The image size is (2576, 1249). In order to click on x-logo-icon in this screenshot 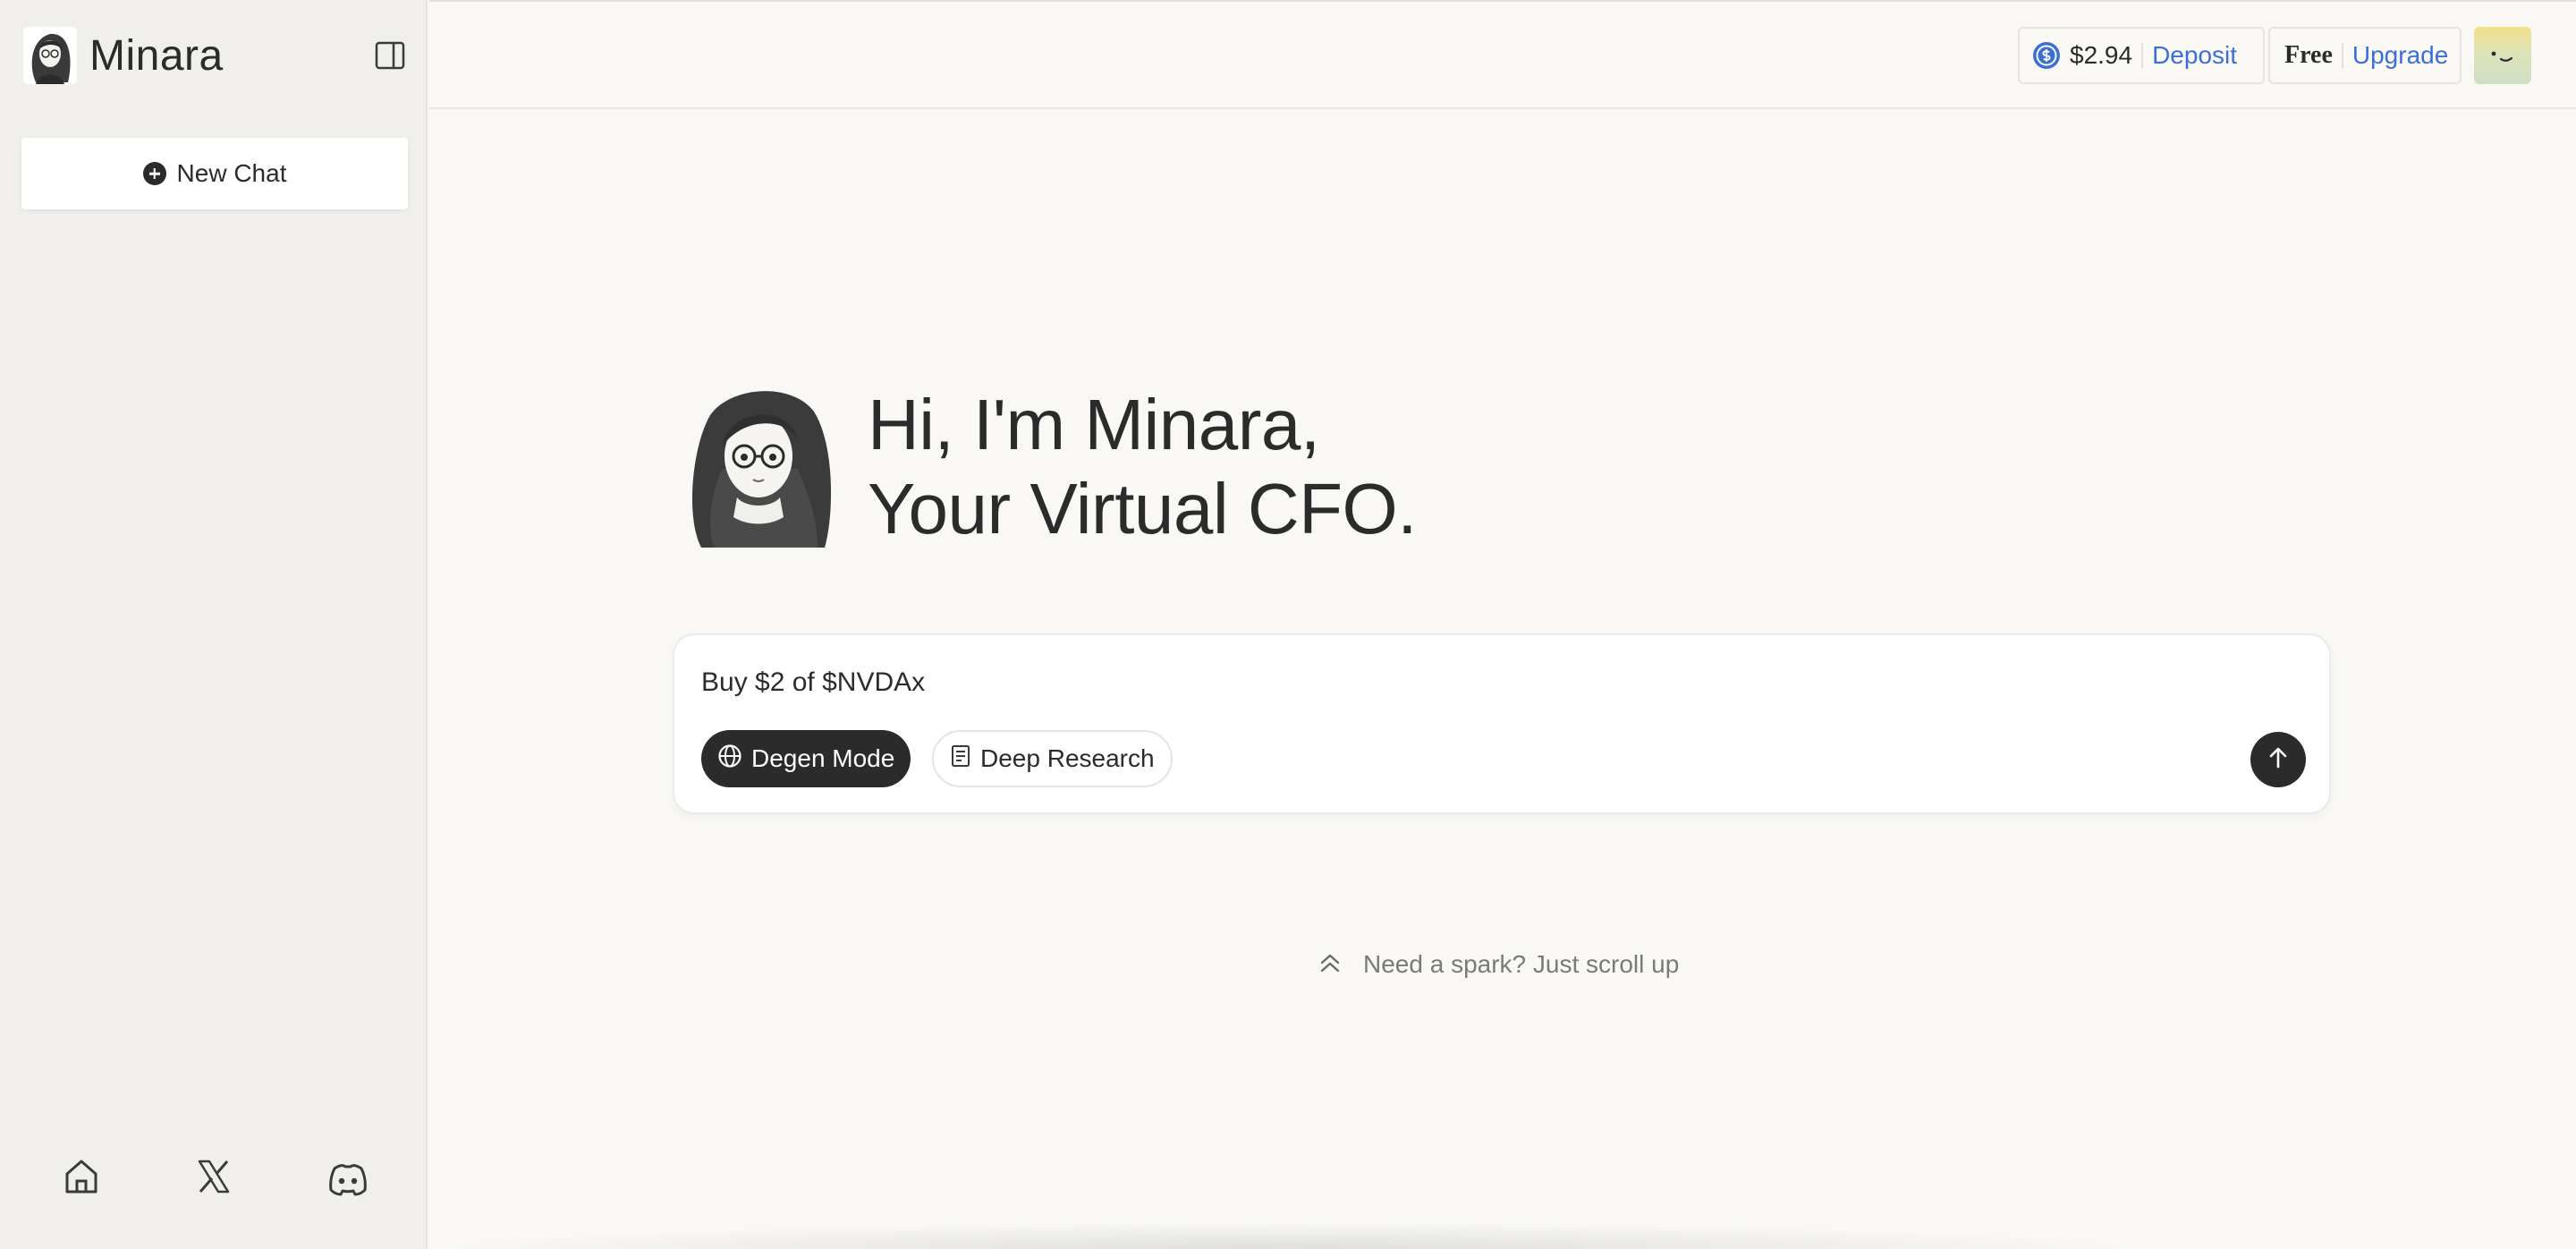, I will do `click(213, 1177)`.